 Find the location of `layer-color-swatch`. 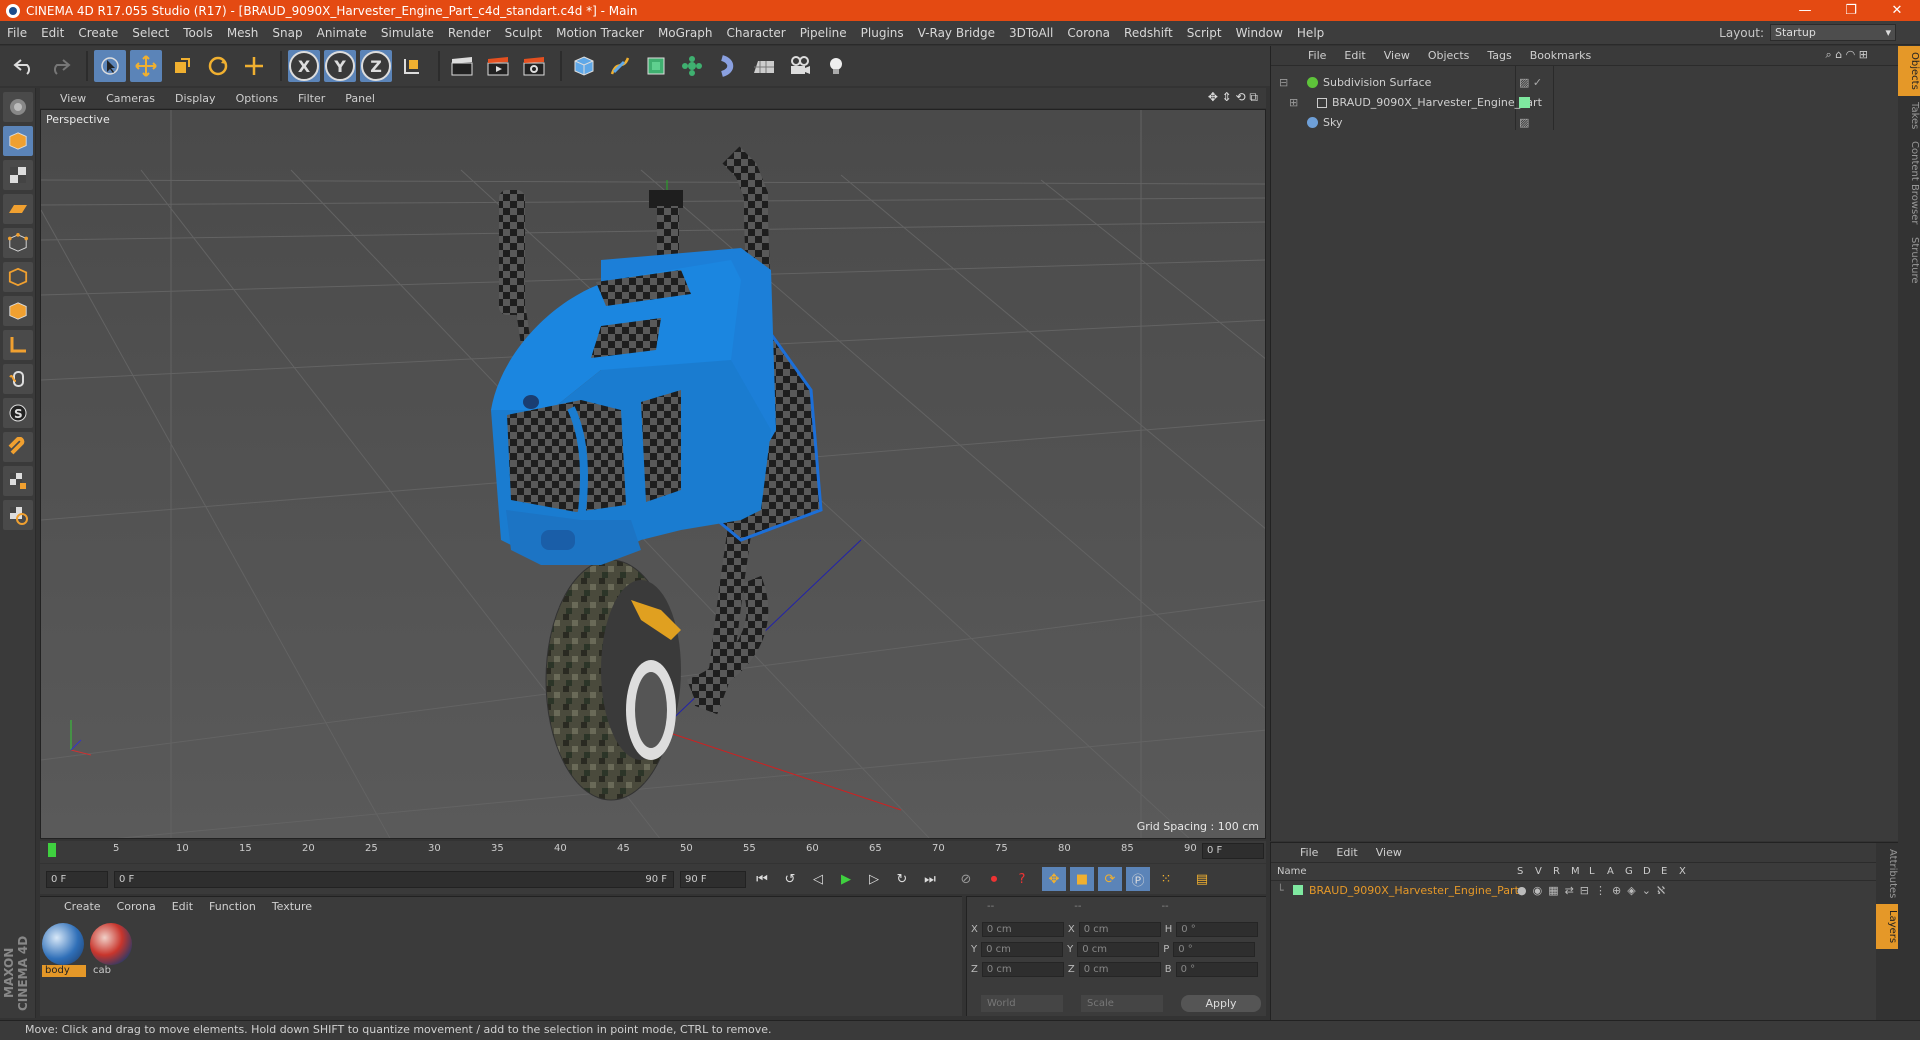

layer-color-swatch is located at coordinates (1298, 890).